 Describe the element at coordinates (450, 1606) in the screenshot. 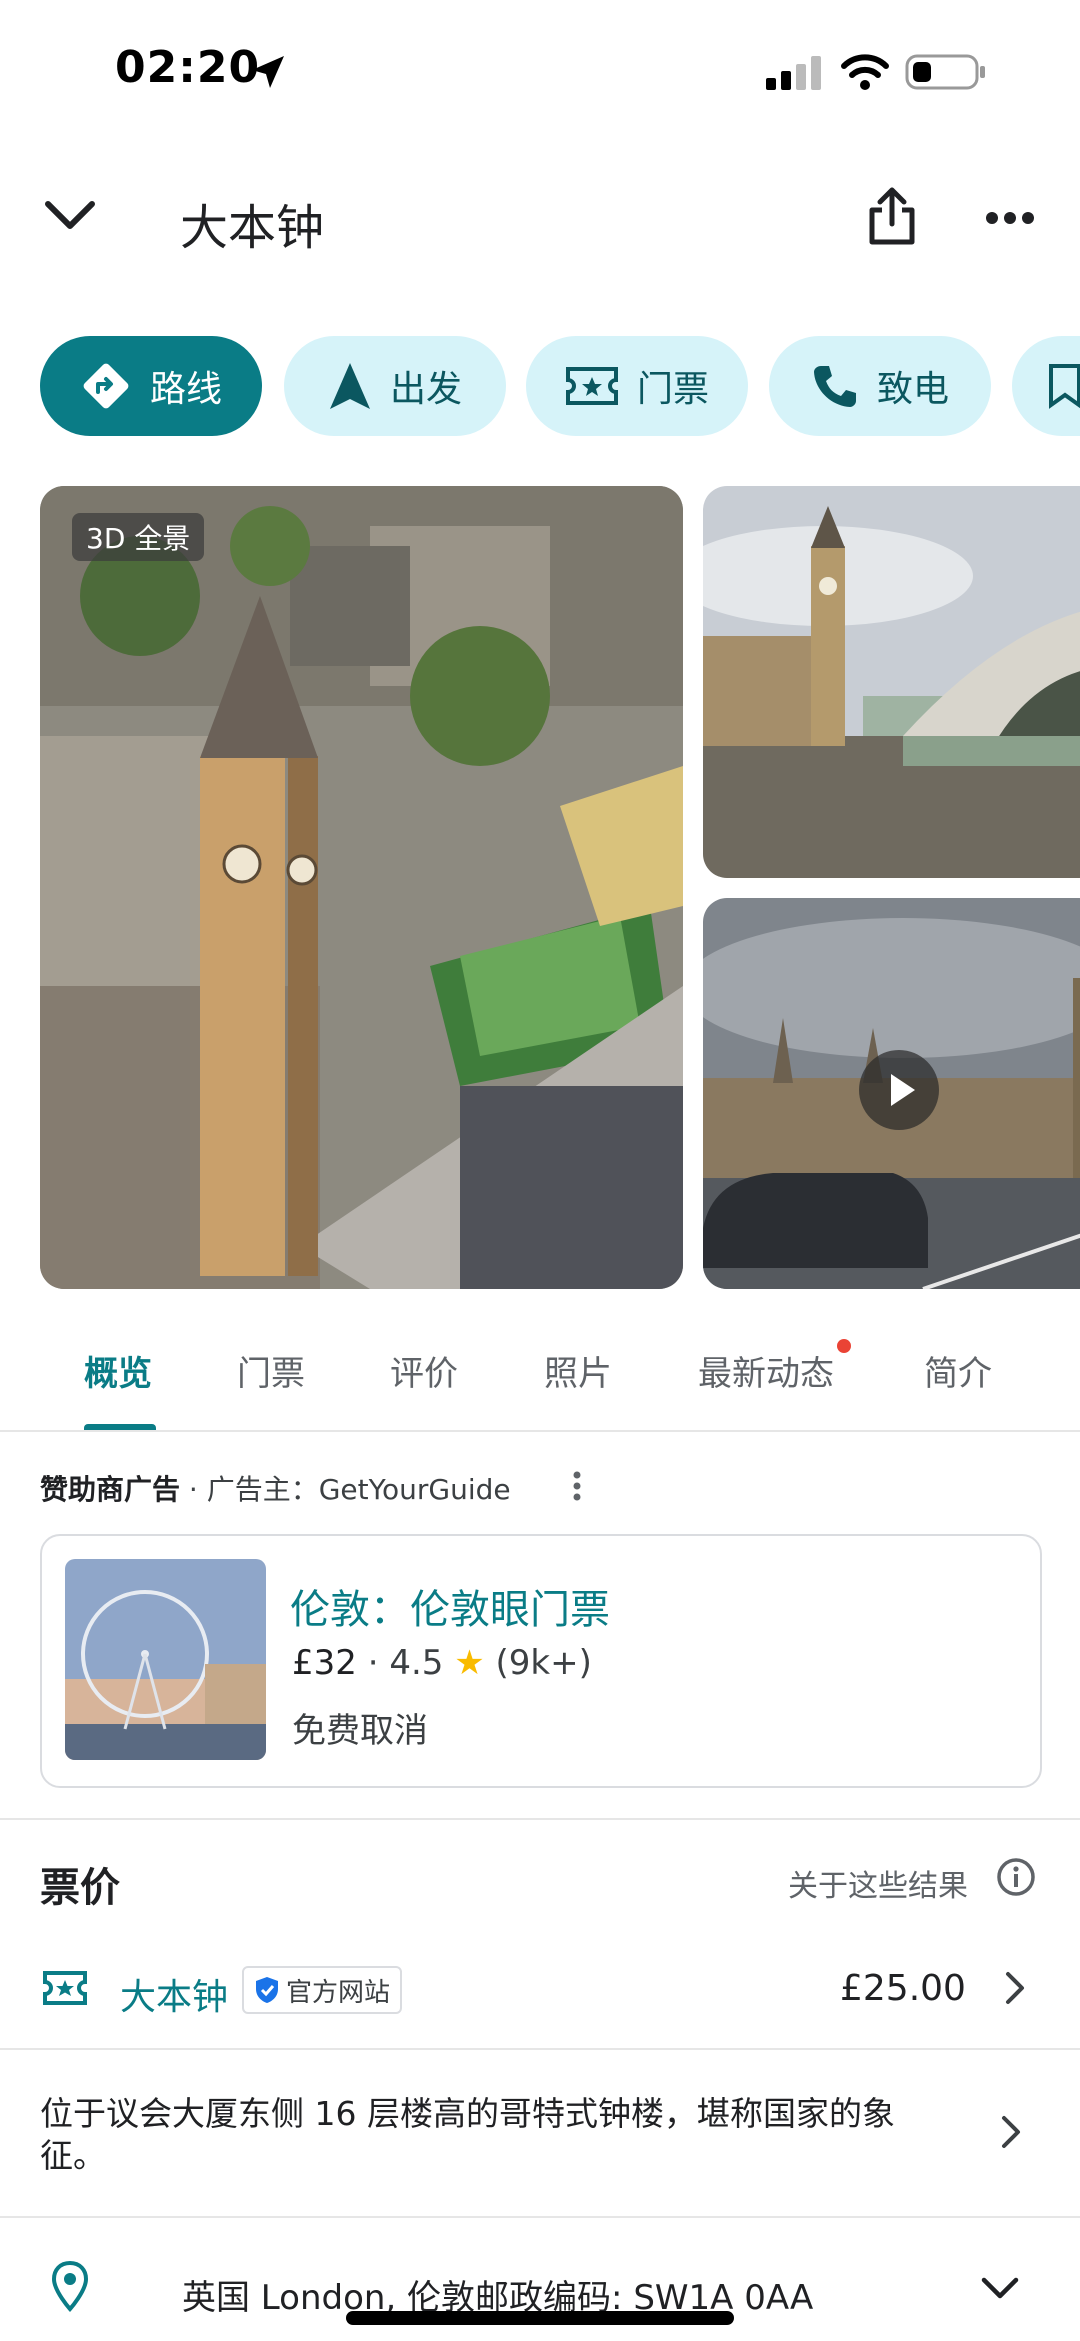

I see `ad-title: 伦敦：伦敦眼门票` at that location.